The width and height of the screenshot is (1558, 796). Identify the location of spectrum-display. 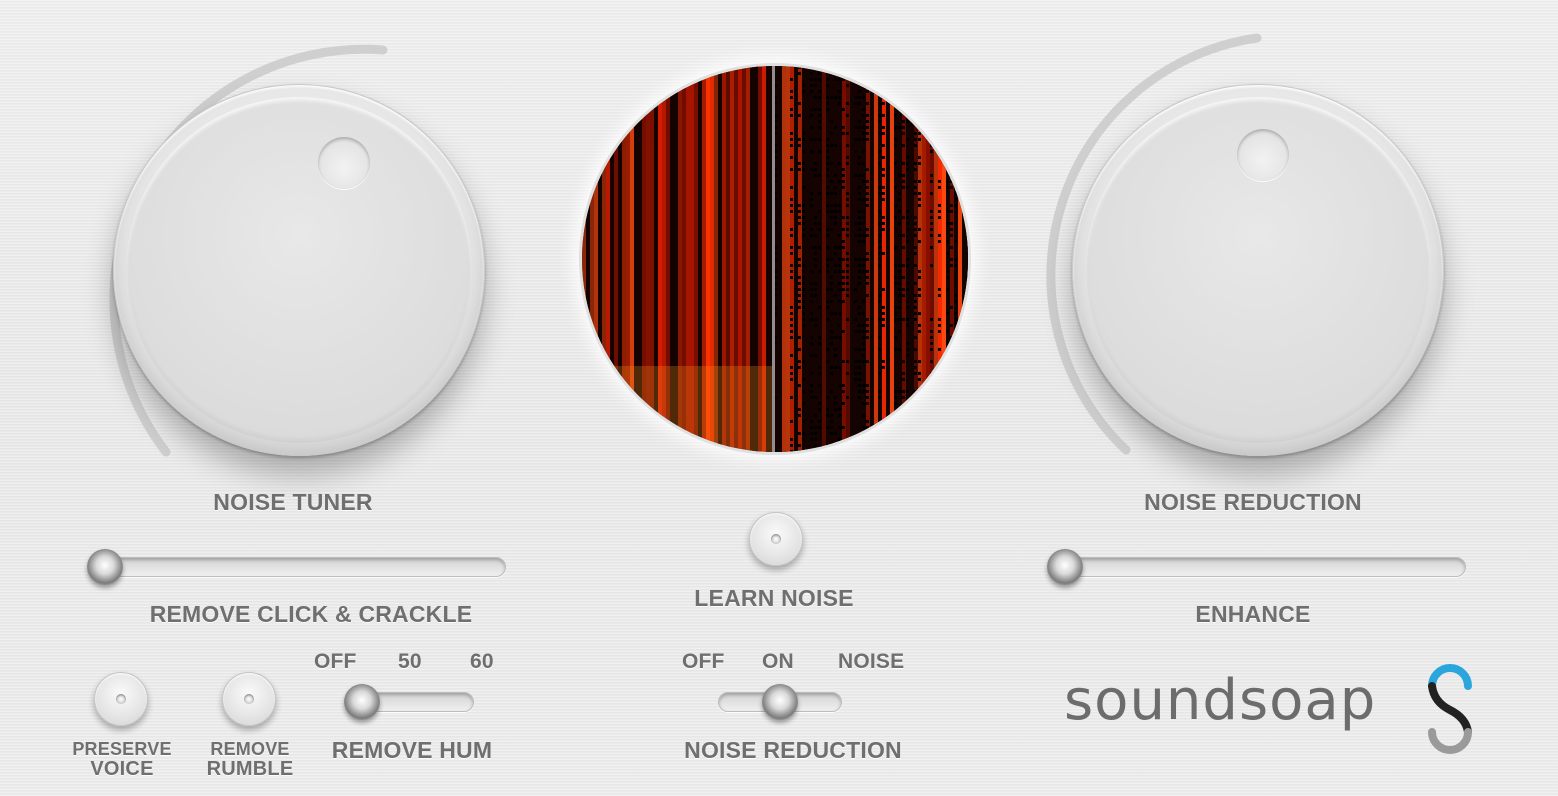
(775, 259).